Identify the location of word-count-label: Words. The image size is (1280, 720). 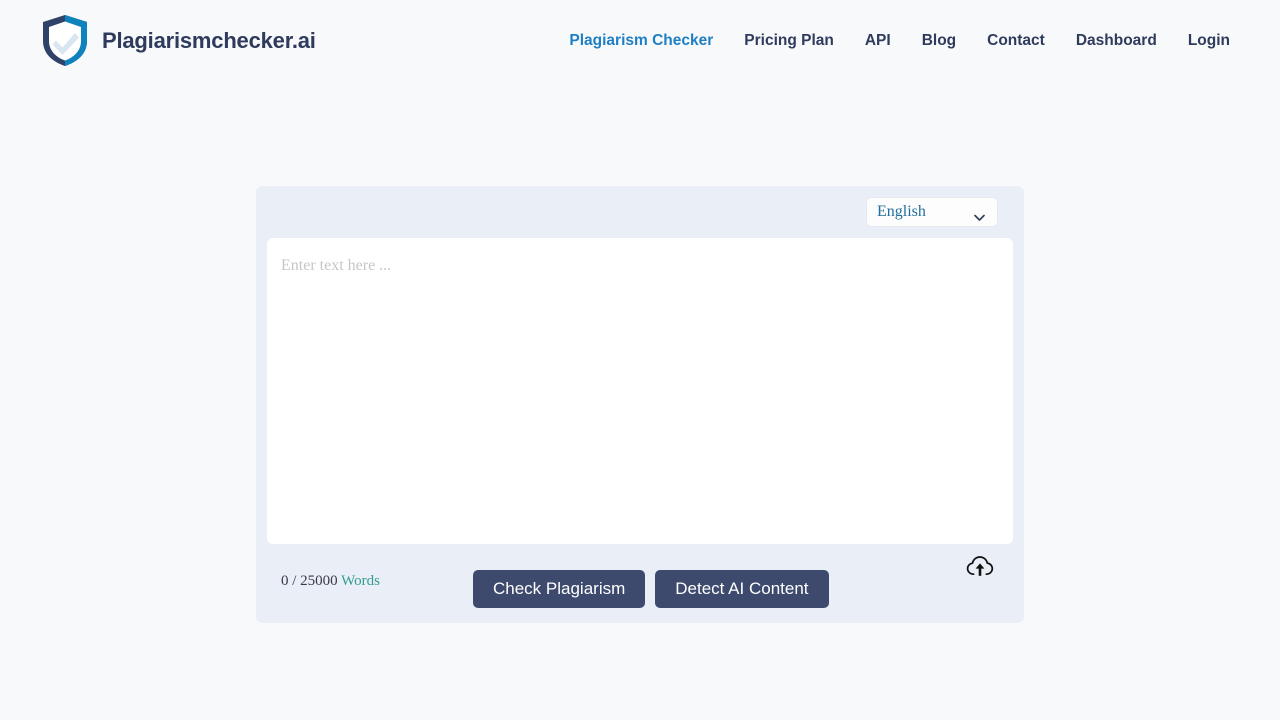
(360, 581).